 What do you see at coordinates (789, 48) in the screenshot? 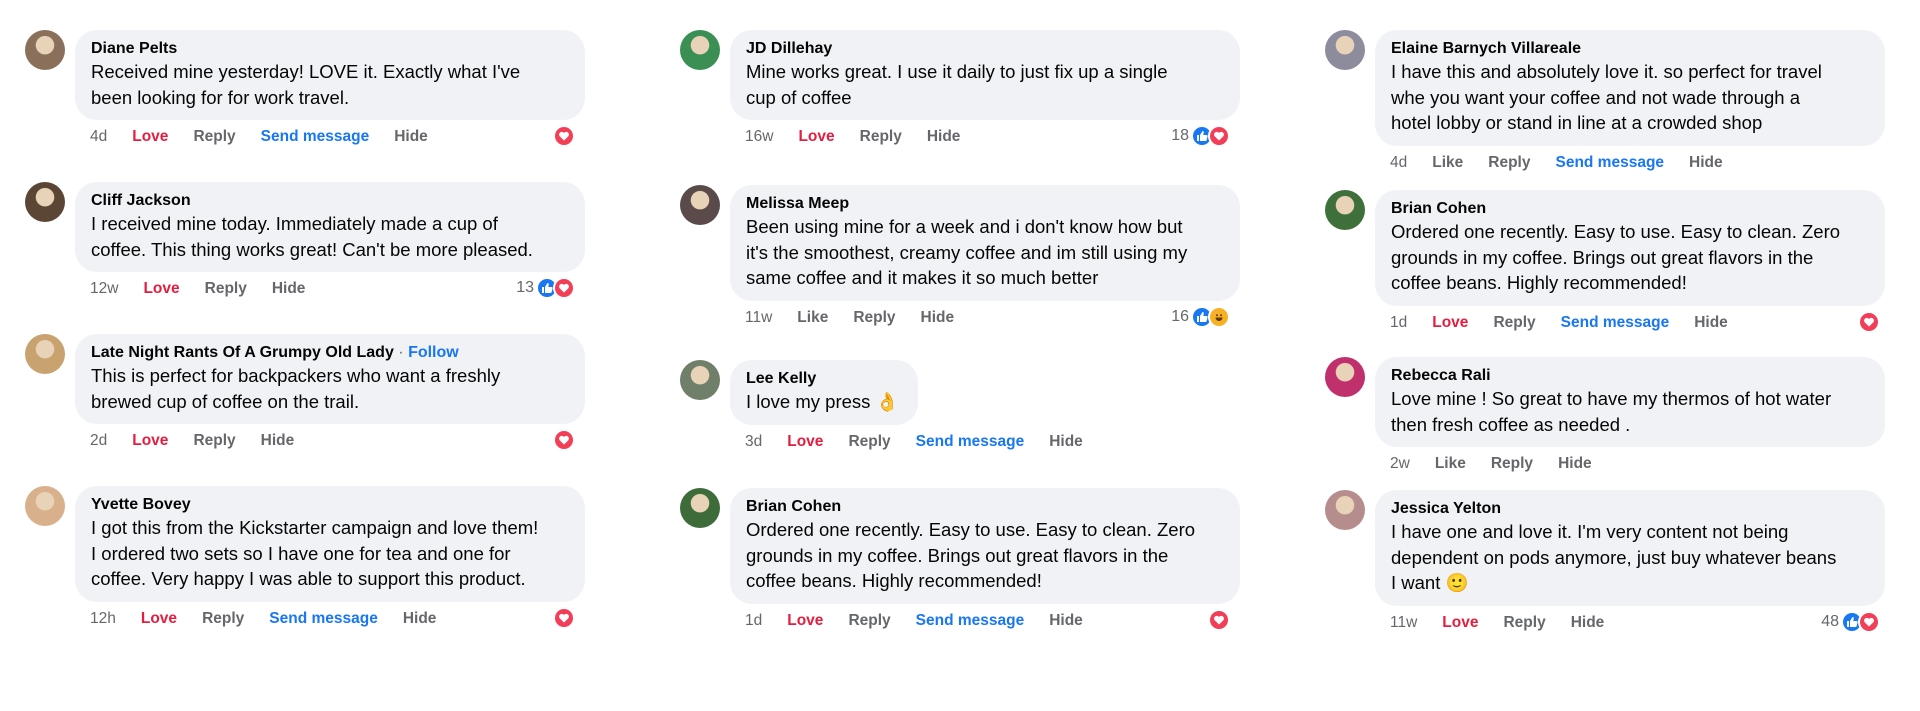
I see `author-name-link: JD Dillehay` at bounding box center [789, 48].